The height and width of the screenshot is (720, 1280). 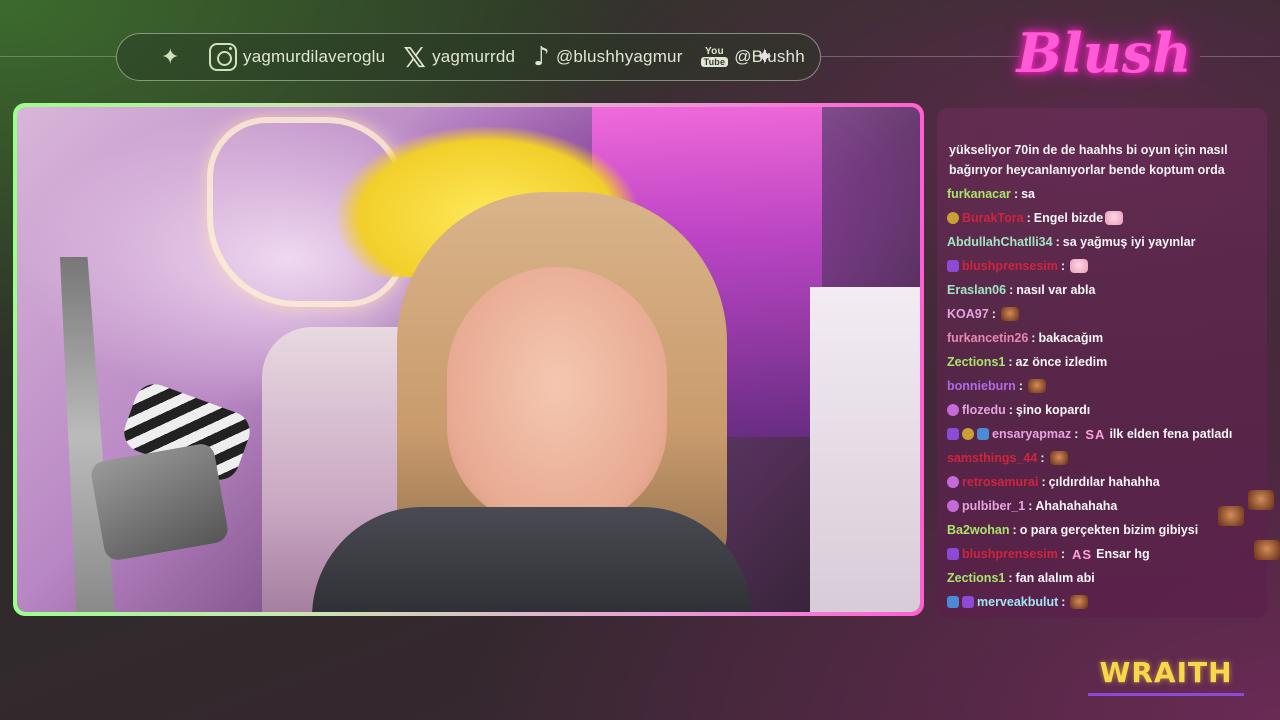 I want to click on chat-username: furkanacar, so click(x=979, y=194).